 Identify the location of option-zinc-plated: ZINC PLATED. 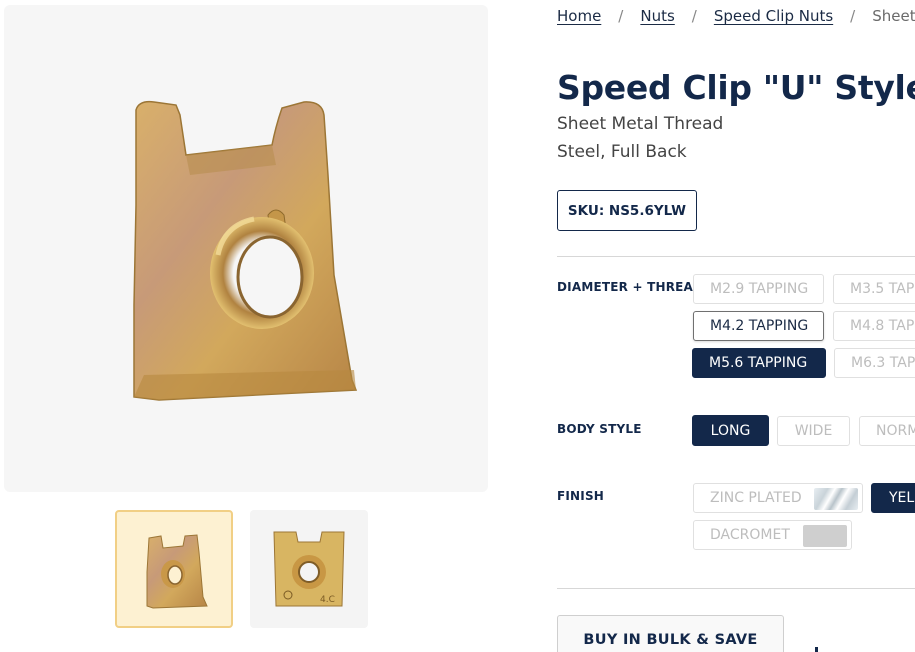
(778, 498).